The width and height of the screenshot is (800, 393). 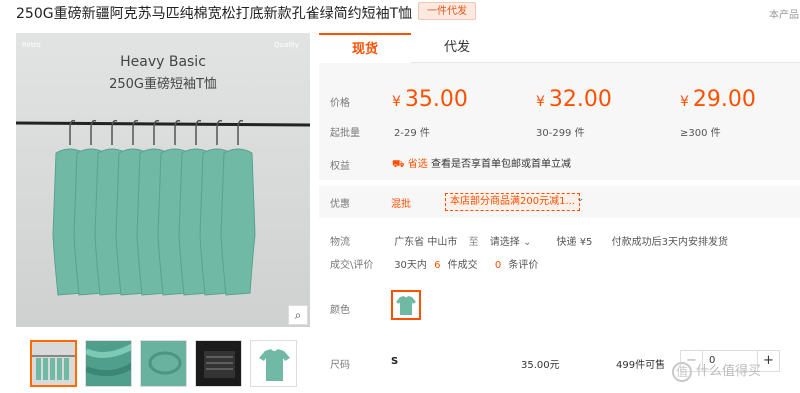 What do you see at coordinates (682, 371) in the screenshot?
I see `watermark-logo-icon: 值` at bounding box center [682, 371].